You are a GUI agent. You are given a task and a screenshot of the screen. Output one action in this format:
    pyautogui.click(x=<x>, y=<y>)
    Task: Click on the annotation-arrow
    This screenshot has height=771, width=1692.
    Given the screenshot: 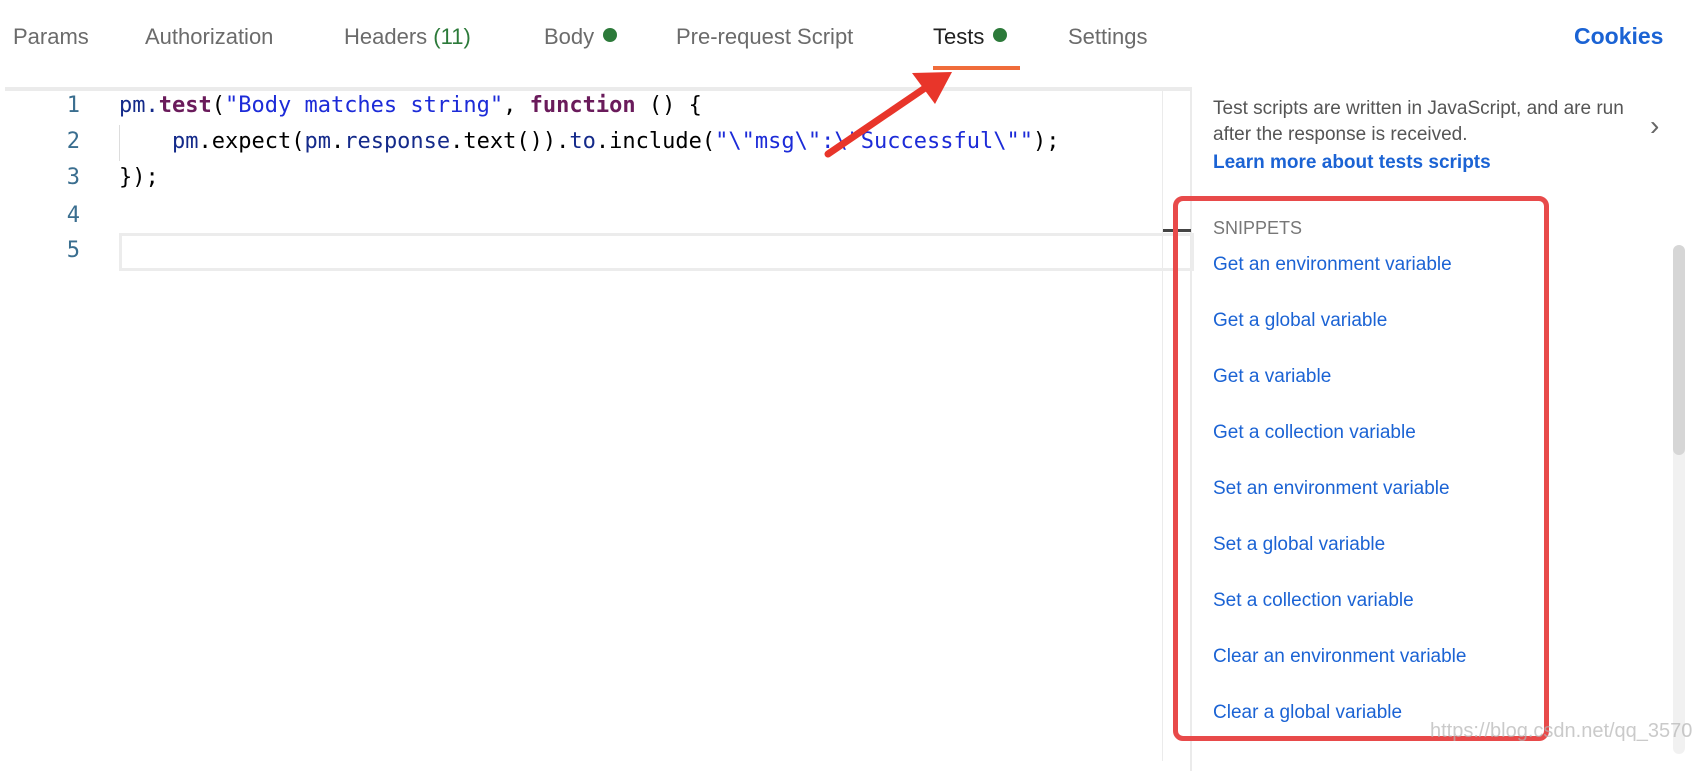 What is the action you would take?
    pyautogui.click(x=888, y=115)
    